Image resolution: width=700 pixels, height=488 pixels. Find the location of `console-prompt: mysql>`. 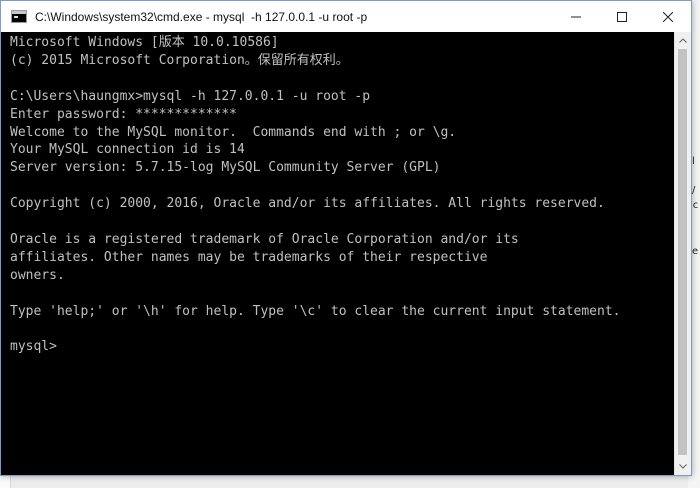

console-prompt: mysql> is located at coordinates (33, 346).